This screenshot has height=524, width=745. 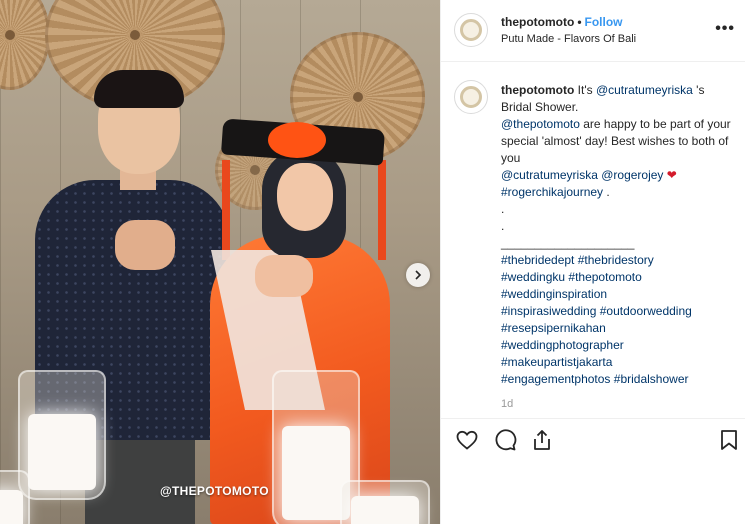 I want to click on hashtag-link: #rogerchikajourney, so click(x=552, y=192).